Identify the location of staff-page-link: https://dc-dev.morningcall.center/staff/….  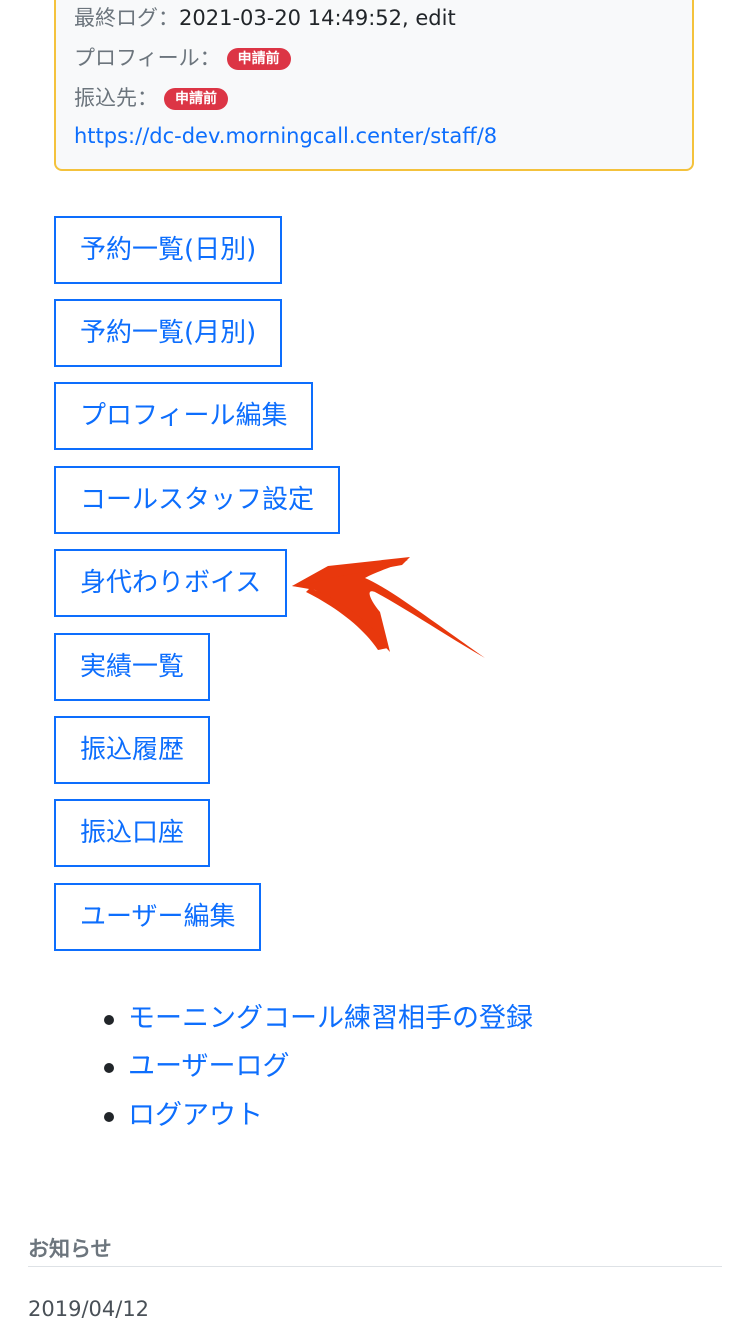
(285, 136).